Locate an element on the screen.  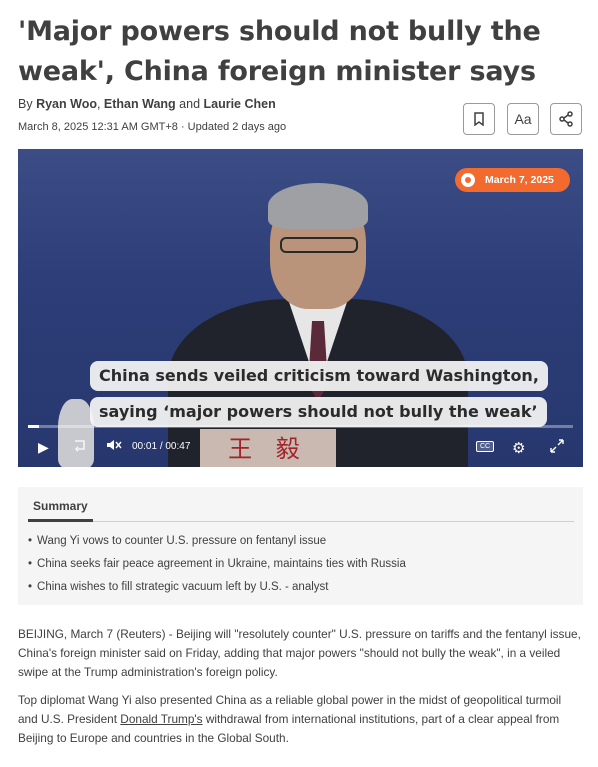
video-time-display: 00:01 / 00:47 is located at coordinates (161, 446).